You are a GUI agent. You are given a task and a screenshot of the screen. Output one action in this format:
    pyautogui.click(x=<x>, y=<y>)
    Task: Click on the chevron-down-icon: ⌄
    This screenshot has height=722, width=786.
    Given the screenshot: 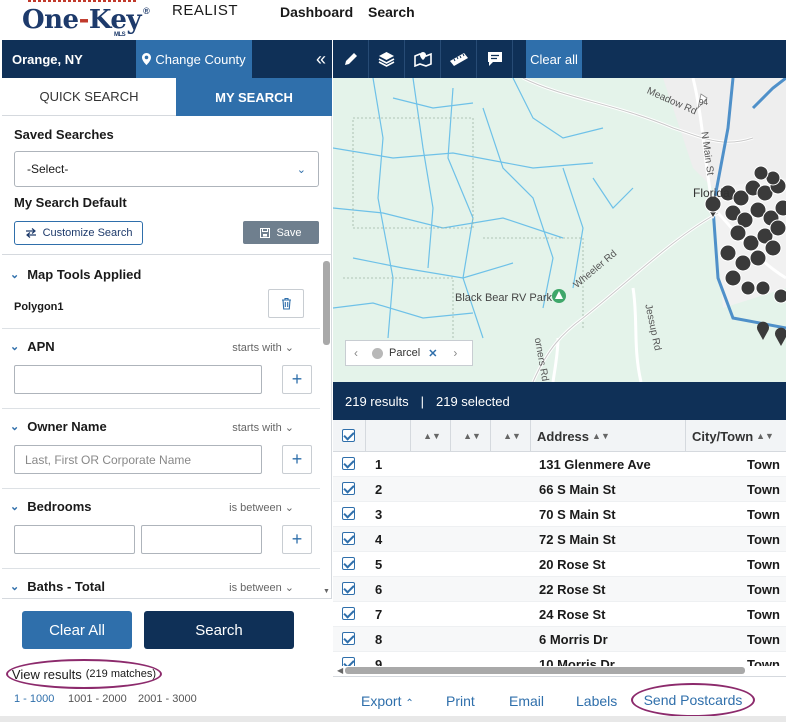 What is the action you would take?
    pyautogui.click(x=301, y=169)
    